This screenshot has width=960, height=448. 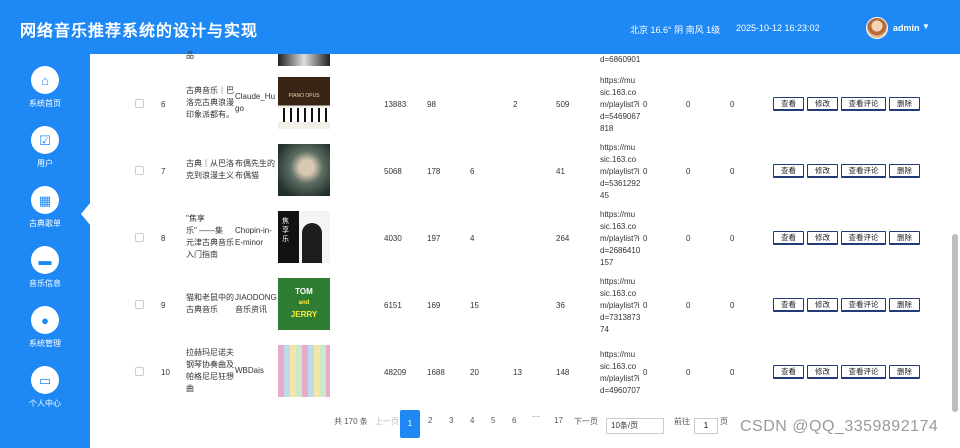 I want to click on page-6-button: 6, so click(x=514, y=420).